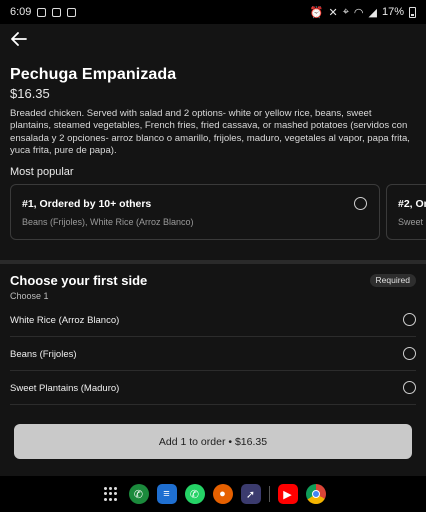  Describe the element at coordinates (392, 280) in the screenshot. I see `required-badge: Required` at that location.